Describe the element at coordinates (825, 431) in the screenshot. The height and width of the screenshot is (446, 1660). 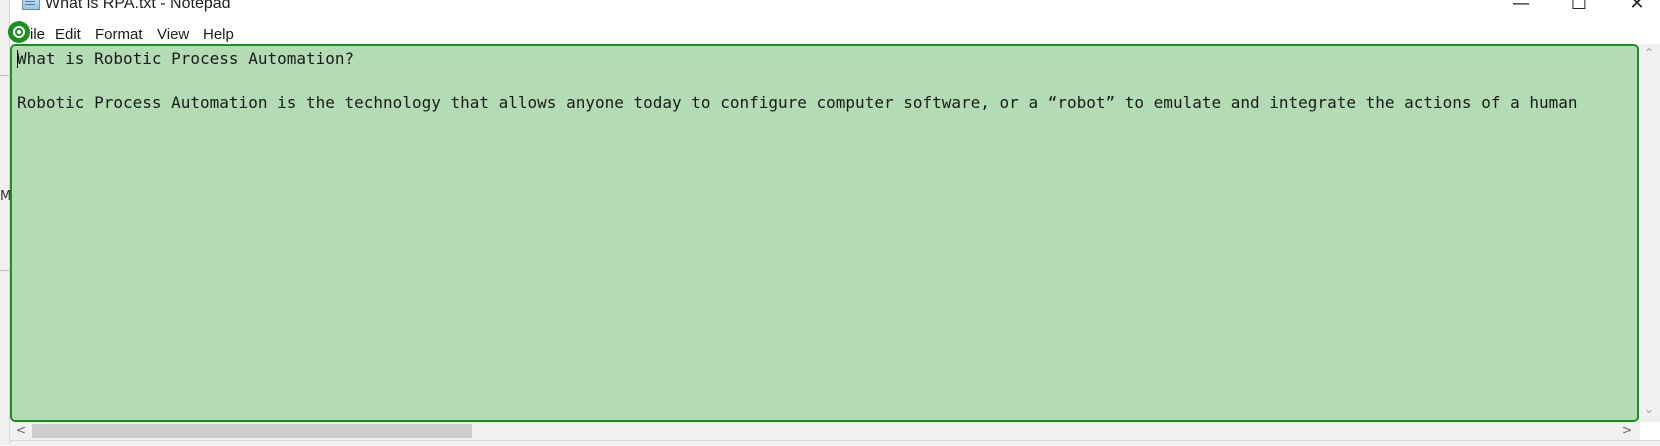
I see `horizontal-scrollbar: < >` at that location.